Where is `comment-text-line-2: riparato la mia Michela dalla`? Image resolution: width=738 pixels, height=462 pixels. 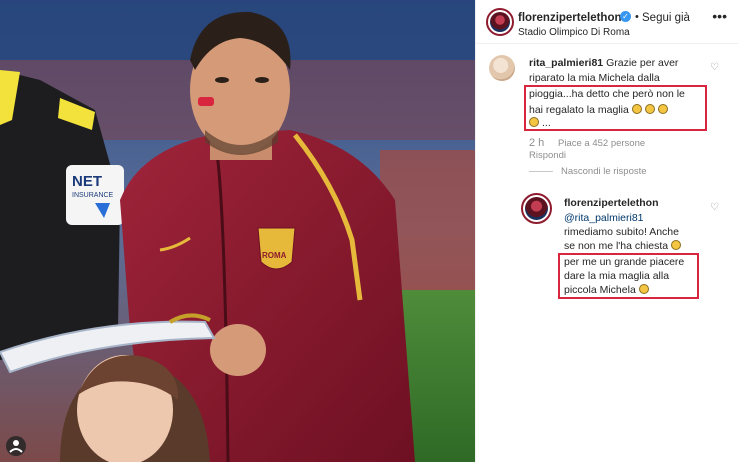 comment-text-line-2: riparato la mia Michela dalla is located at coordinates (594, 78).